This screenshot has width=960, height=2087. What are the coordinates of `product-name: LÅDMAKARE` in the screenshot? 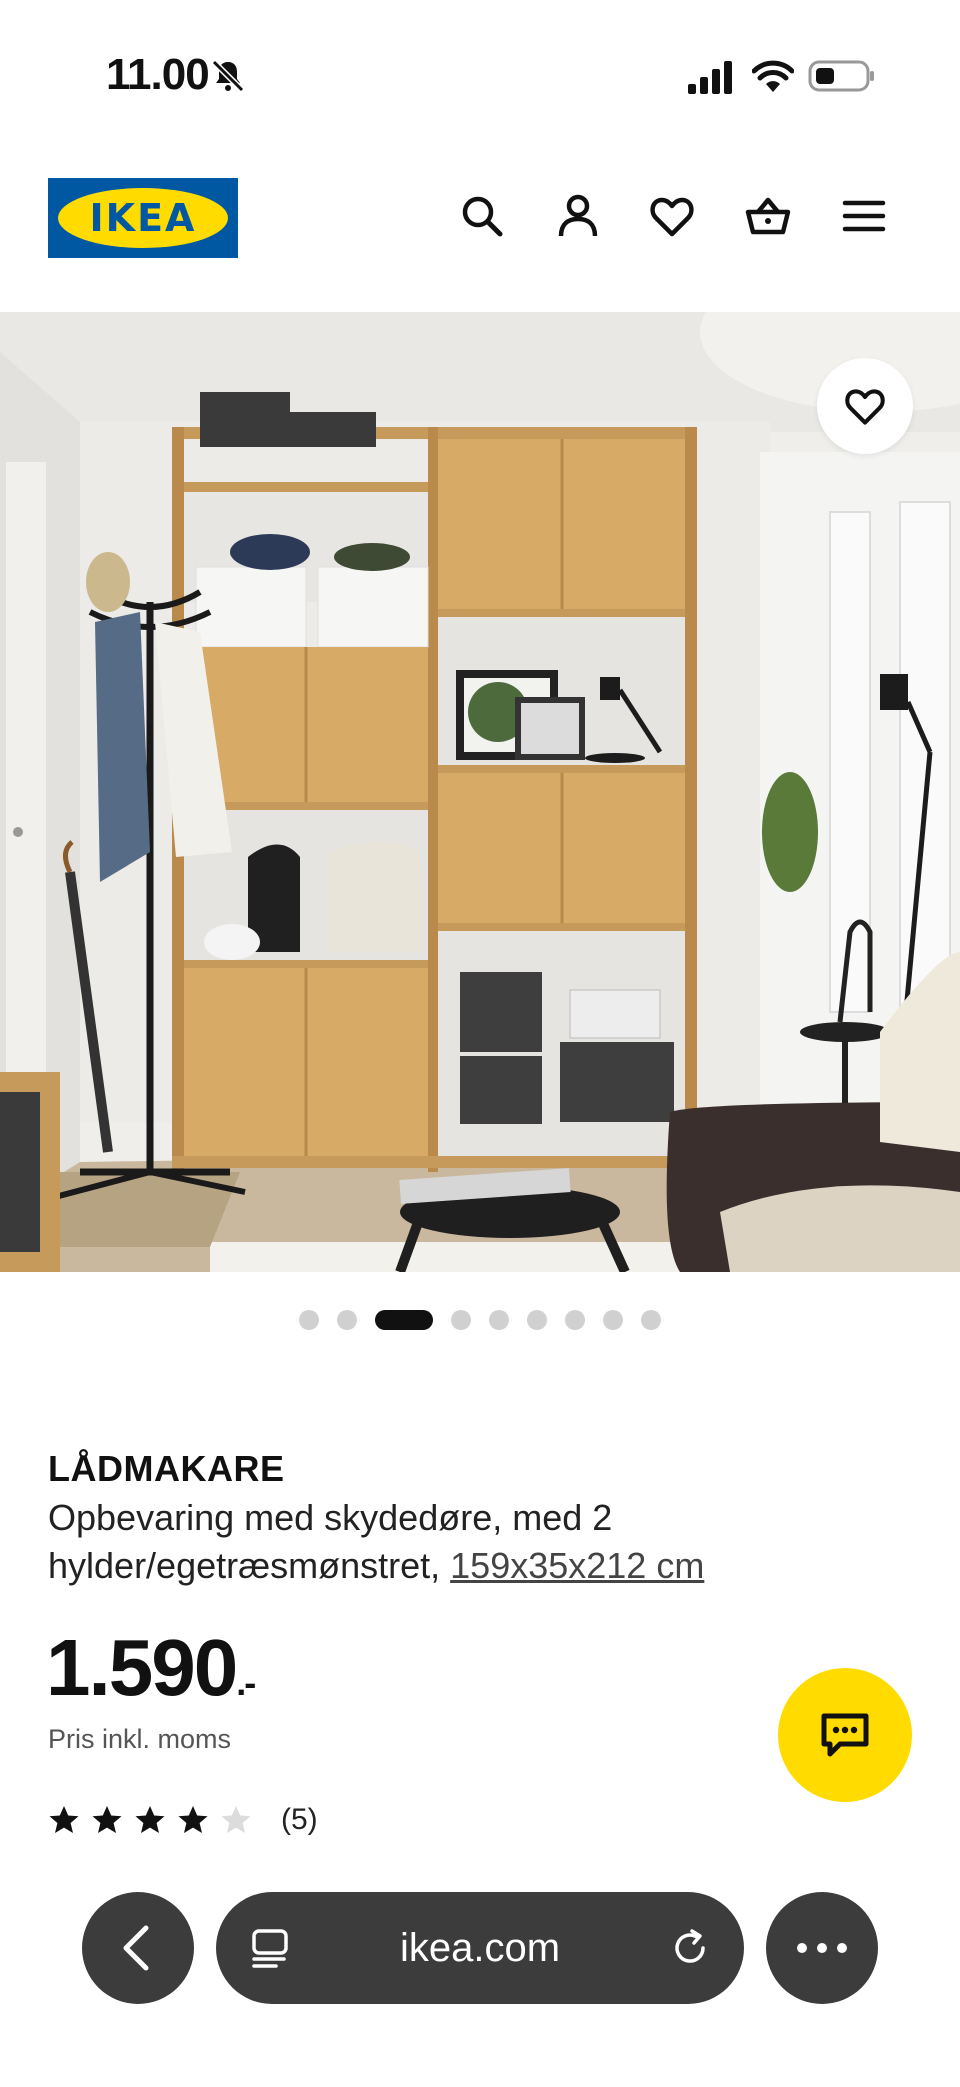 It's located at (166, 1468).